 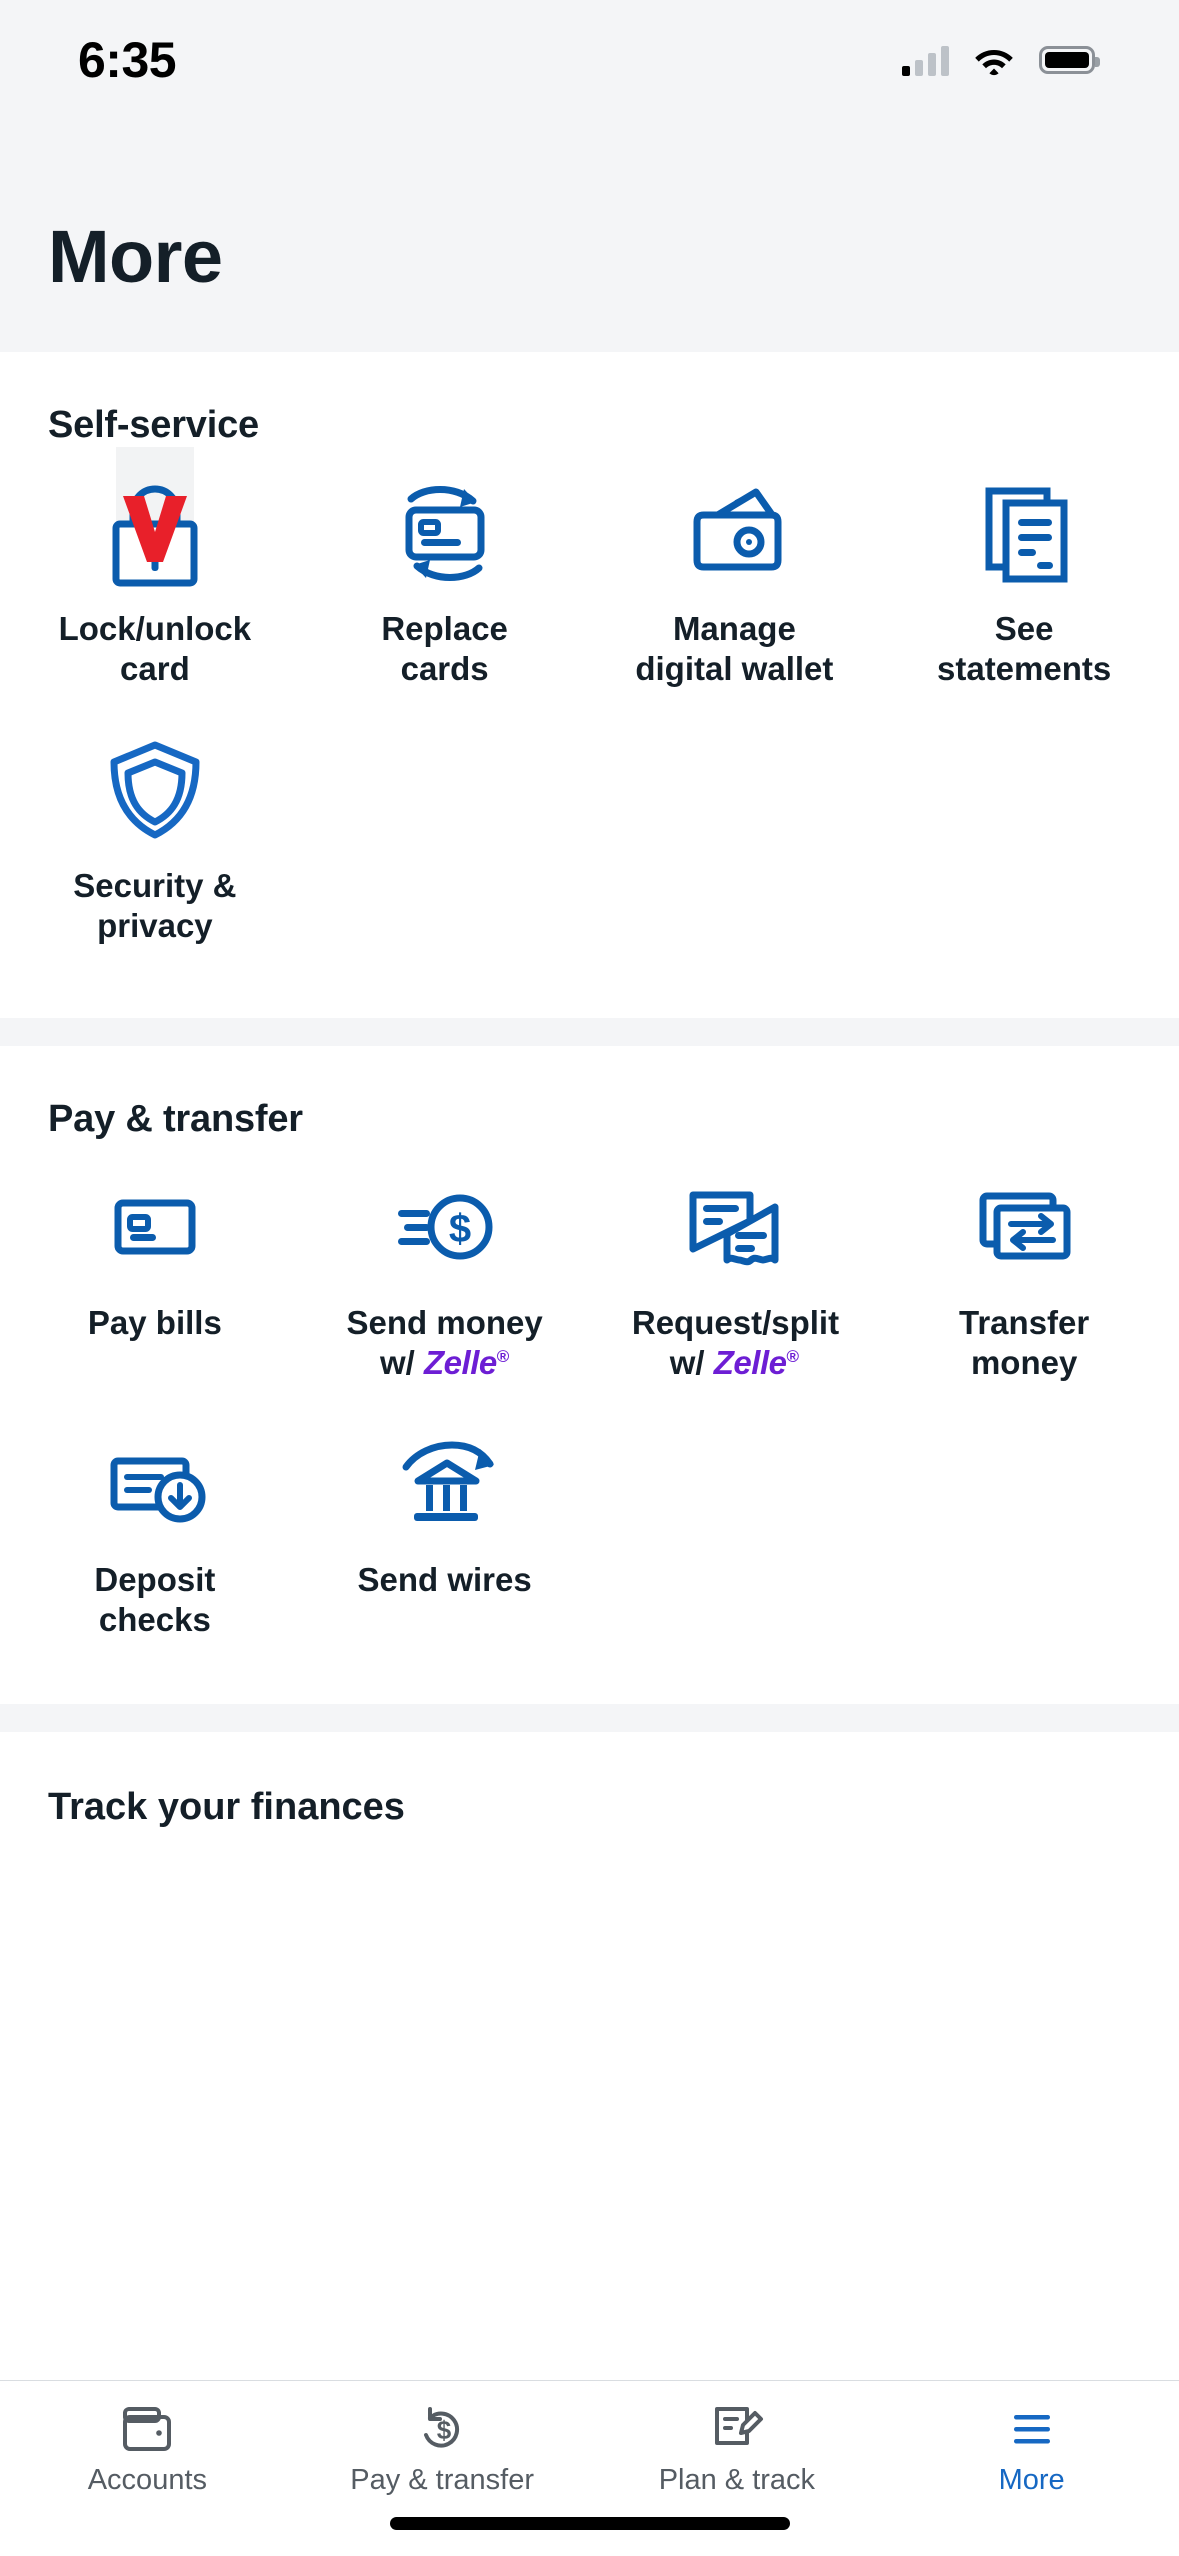 What do you see at coordinates (155, 649) in the screenshot?
I see `tile-label: Lock/unlock card` at bounding box center [155, 649].